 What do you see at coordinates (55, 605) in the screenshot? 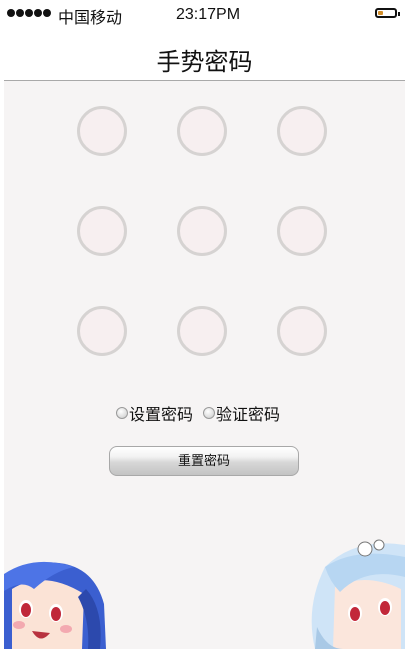
I see `anime-character-left-image` at bounding box center [55, 605].